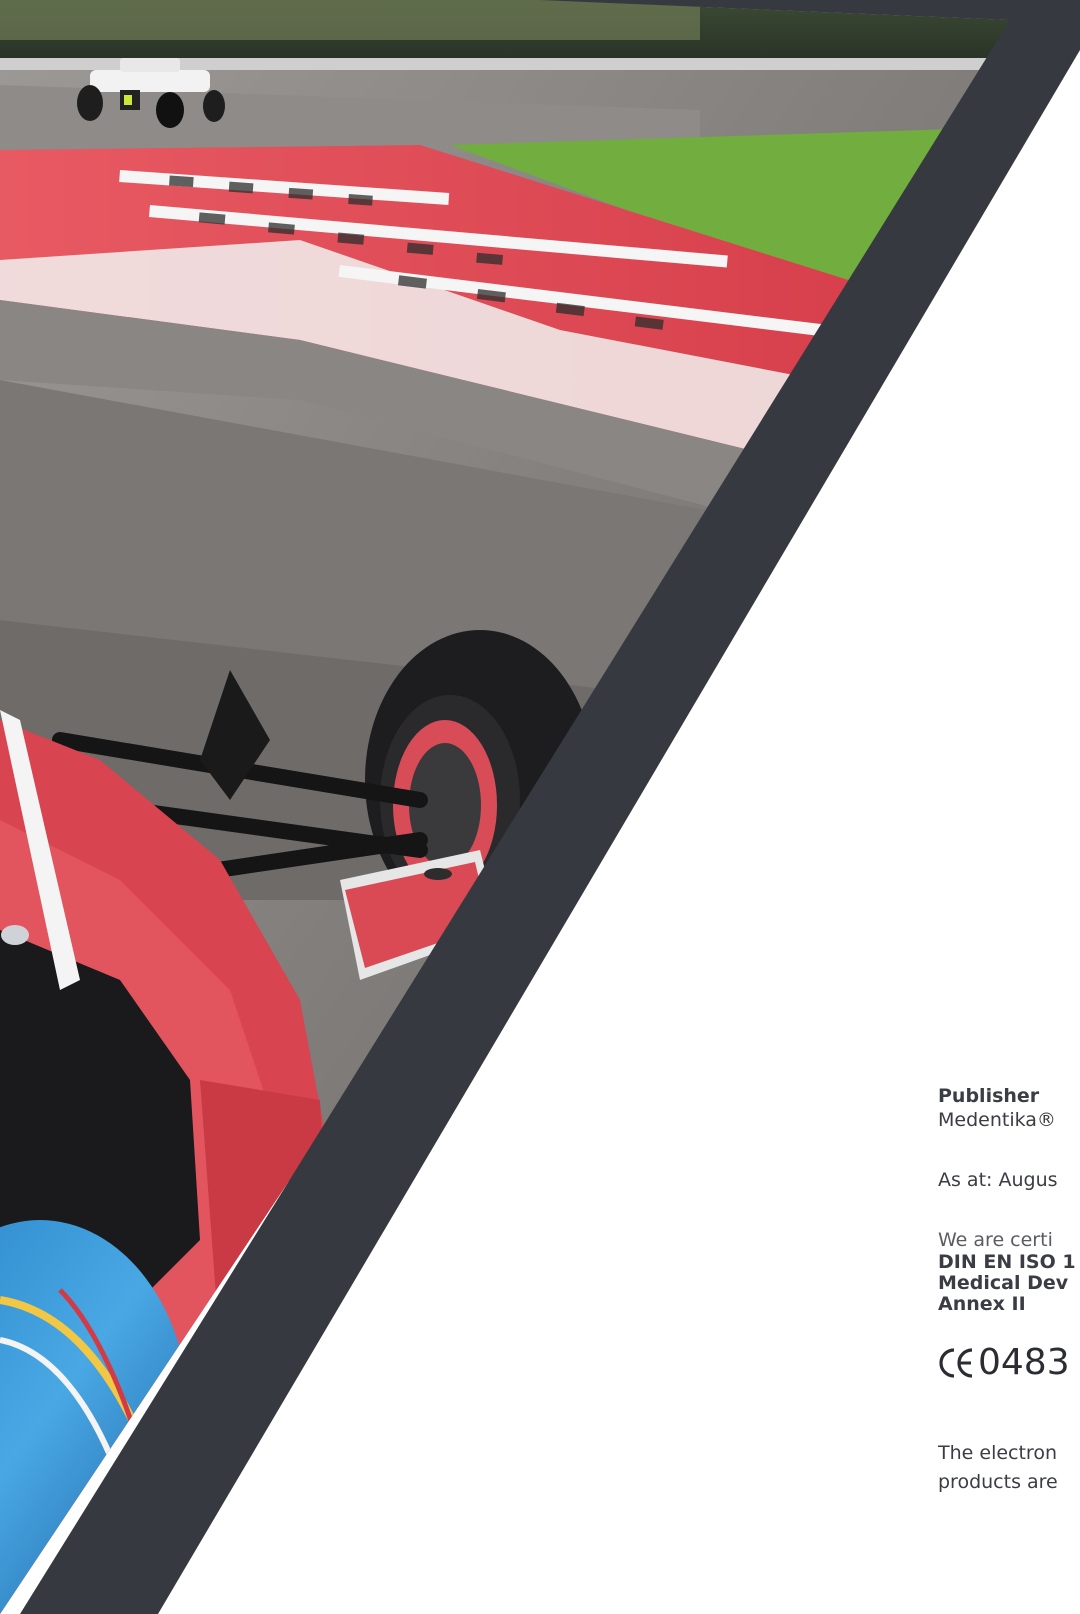 The height and width of the screenshot is (1614, 1080). Describe the element at coordinates (989, 1096) in the screenshot. I see `publisher-heading: Publisher` at that location.